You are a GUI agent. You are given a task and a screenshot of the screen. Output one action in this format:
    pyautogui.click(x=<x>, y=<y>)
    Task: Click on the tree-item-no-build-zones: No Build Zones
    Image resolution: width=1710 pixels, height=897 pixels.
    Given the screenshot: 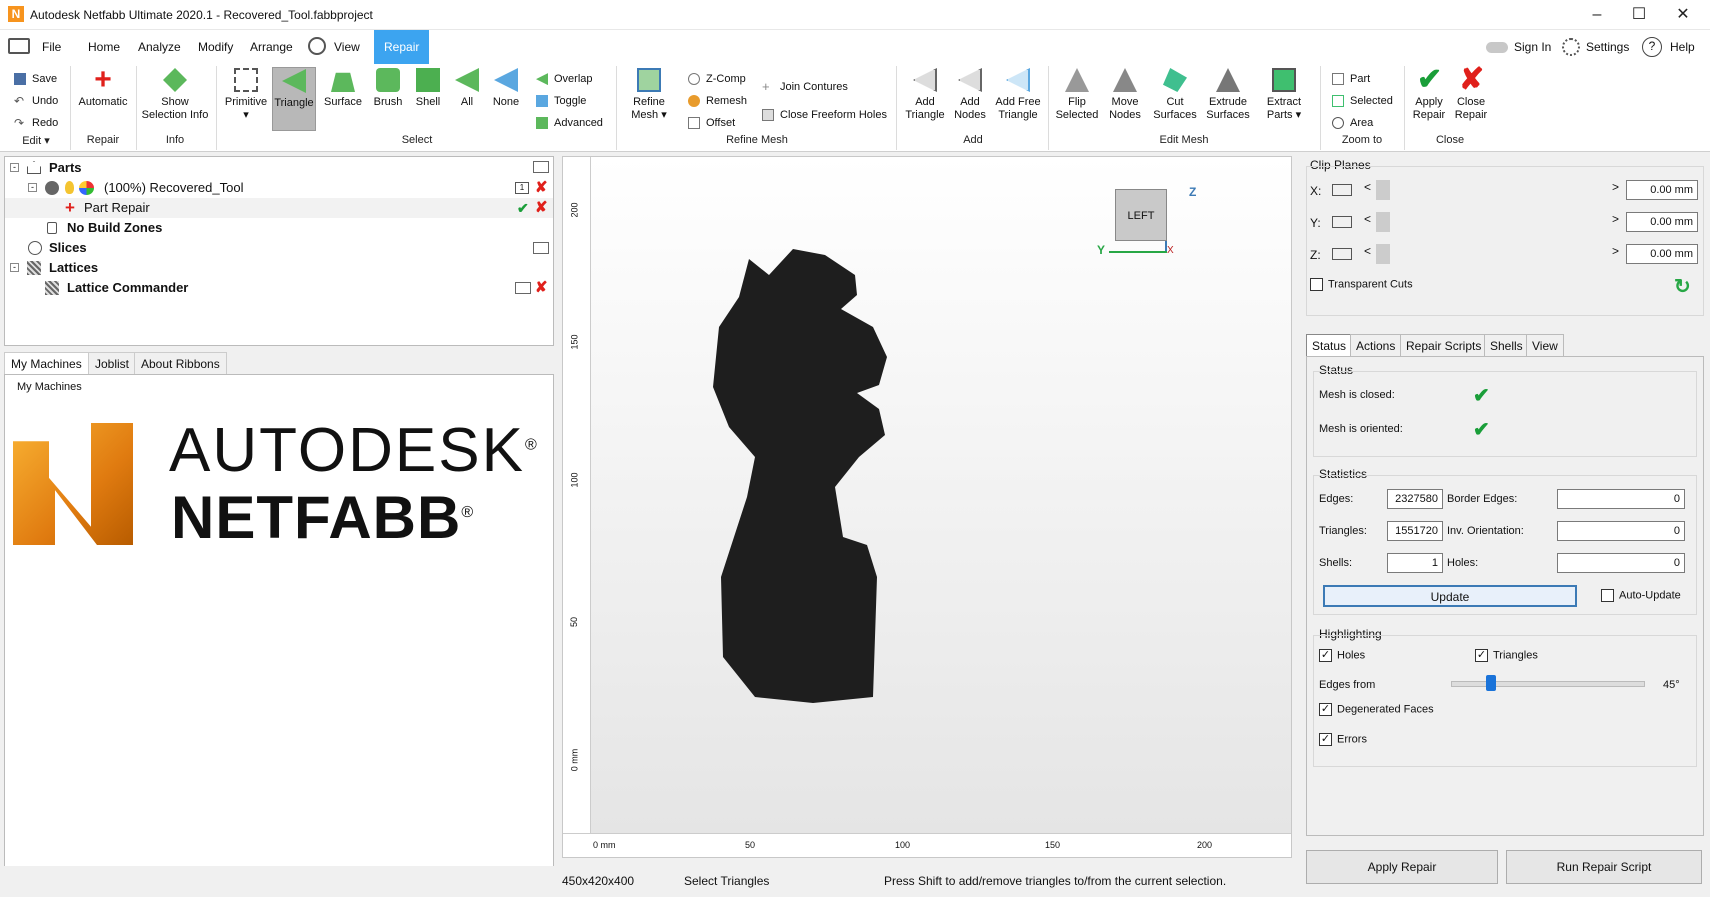 What is the action you would take?
    pyautogui.click(x=279, y=228)
    